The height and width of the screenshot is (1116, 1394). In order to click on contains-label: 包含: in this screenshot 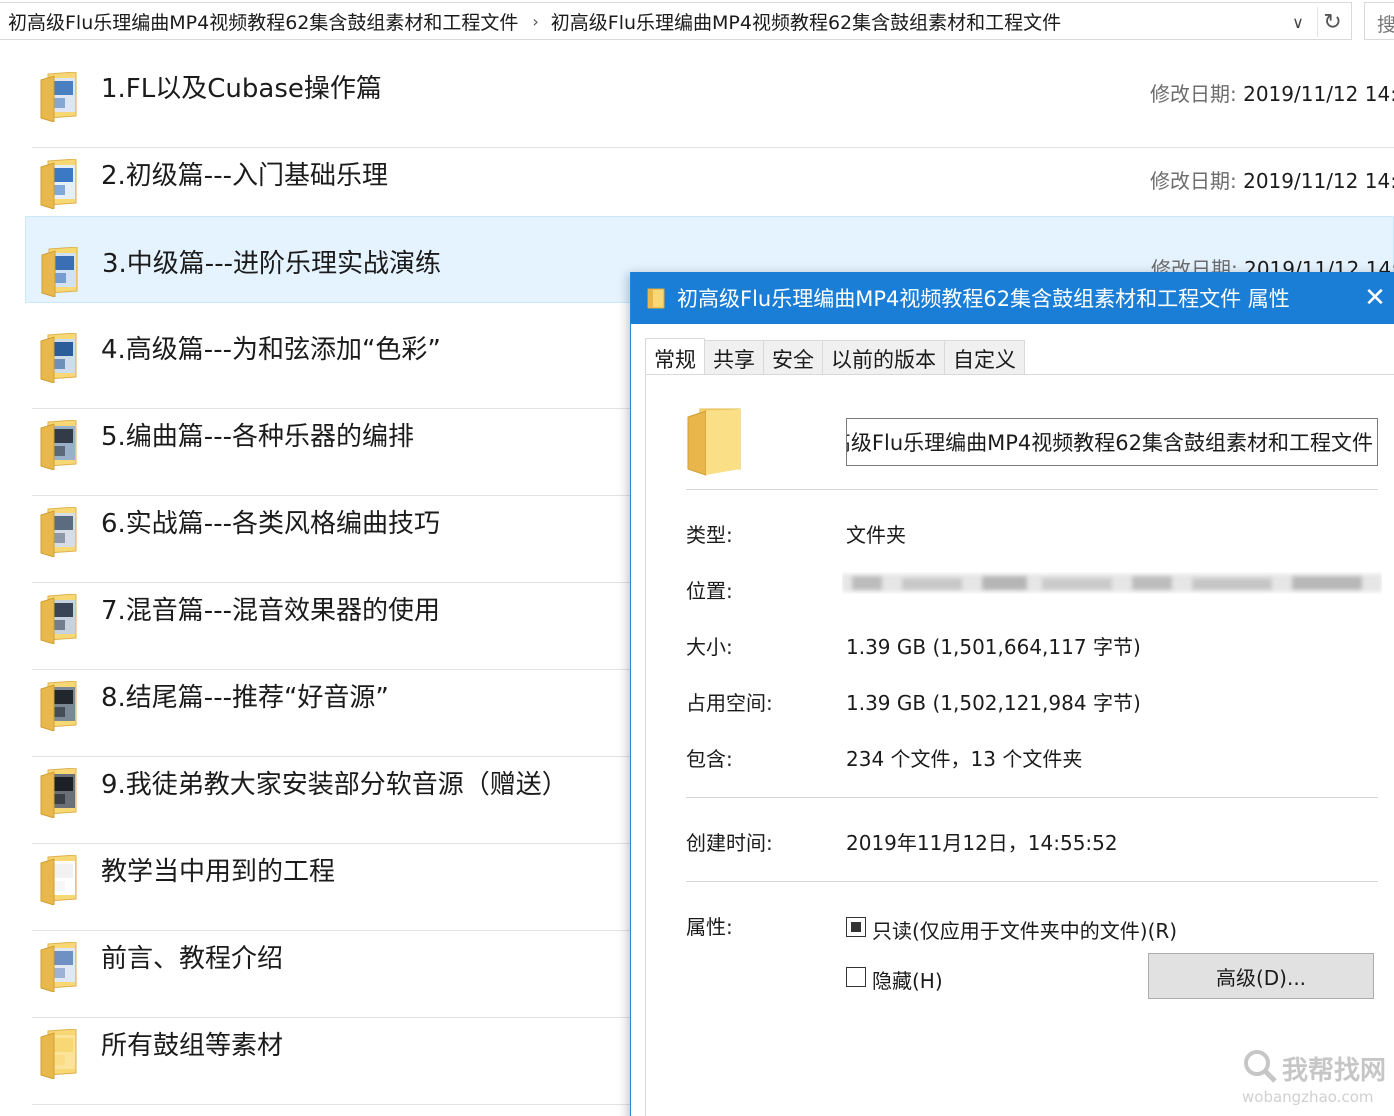, I will do `click(709, 759)`.